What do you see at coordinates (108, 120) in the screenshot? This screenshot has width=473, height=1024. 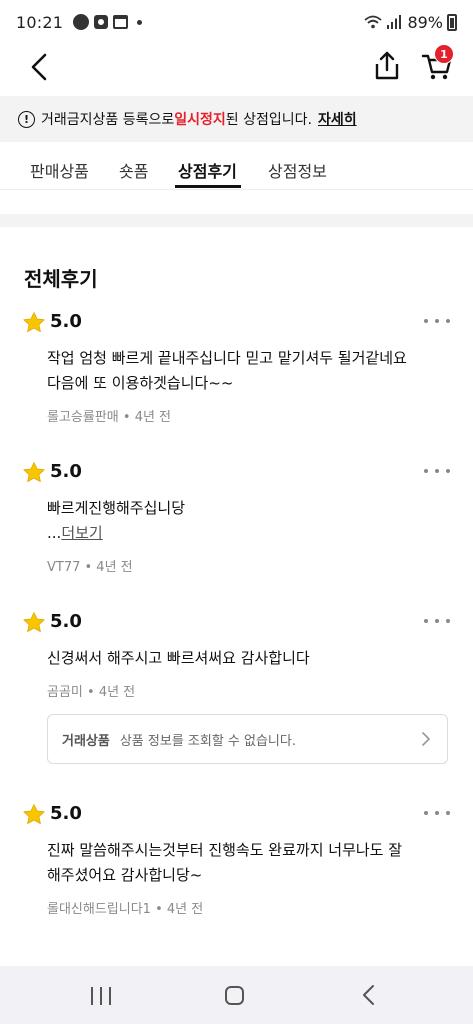 I see `notice-prefix: 거래금지상품 등록으로` at bounding box center [108, 120].